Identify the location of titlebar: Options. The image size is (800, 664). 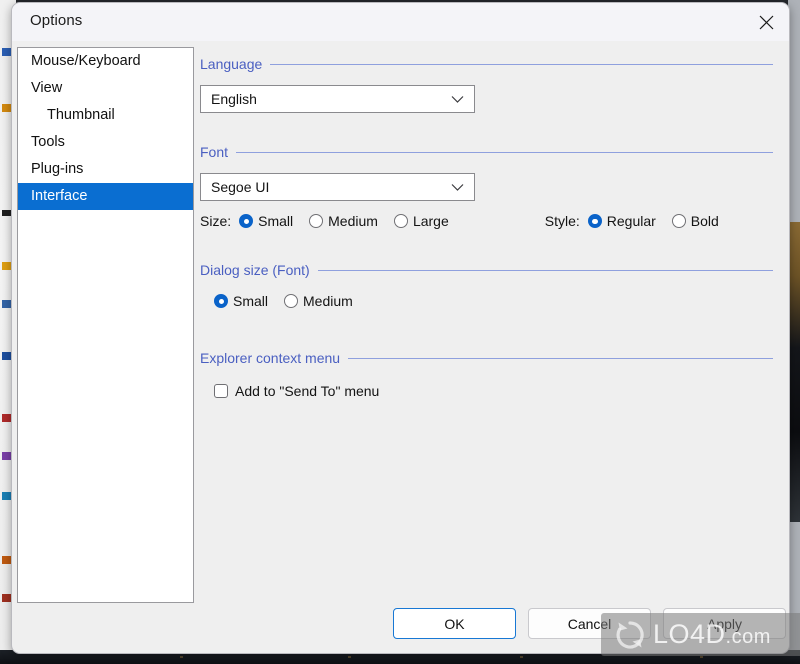
(400, 22).